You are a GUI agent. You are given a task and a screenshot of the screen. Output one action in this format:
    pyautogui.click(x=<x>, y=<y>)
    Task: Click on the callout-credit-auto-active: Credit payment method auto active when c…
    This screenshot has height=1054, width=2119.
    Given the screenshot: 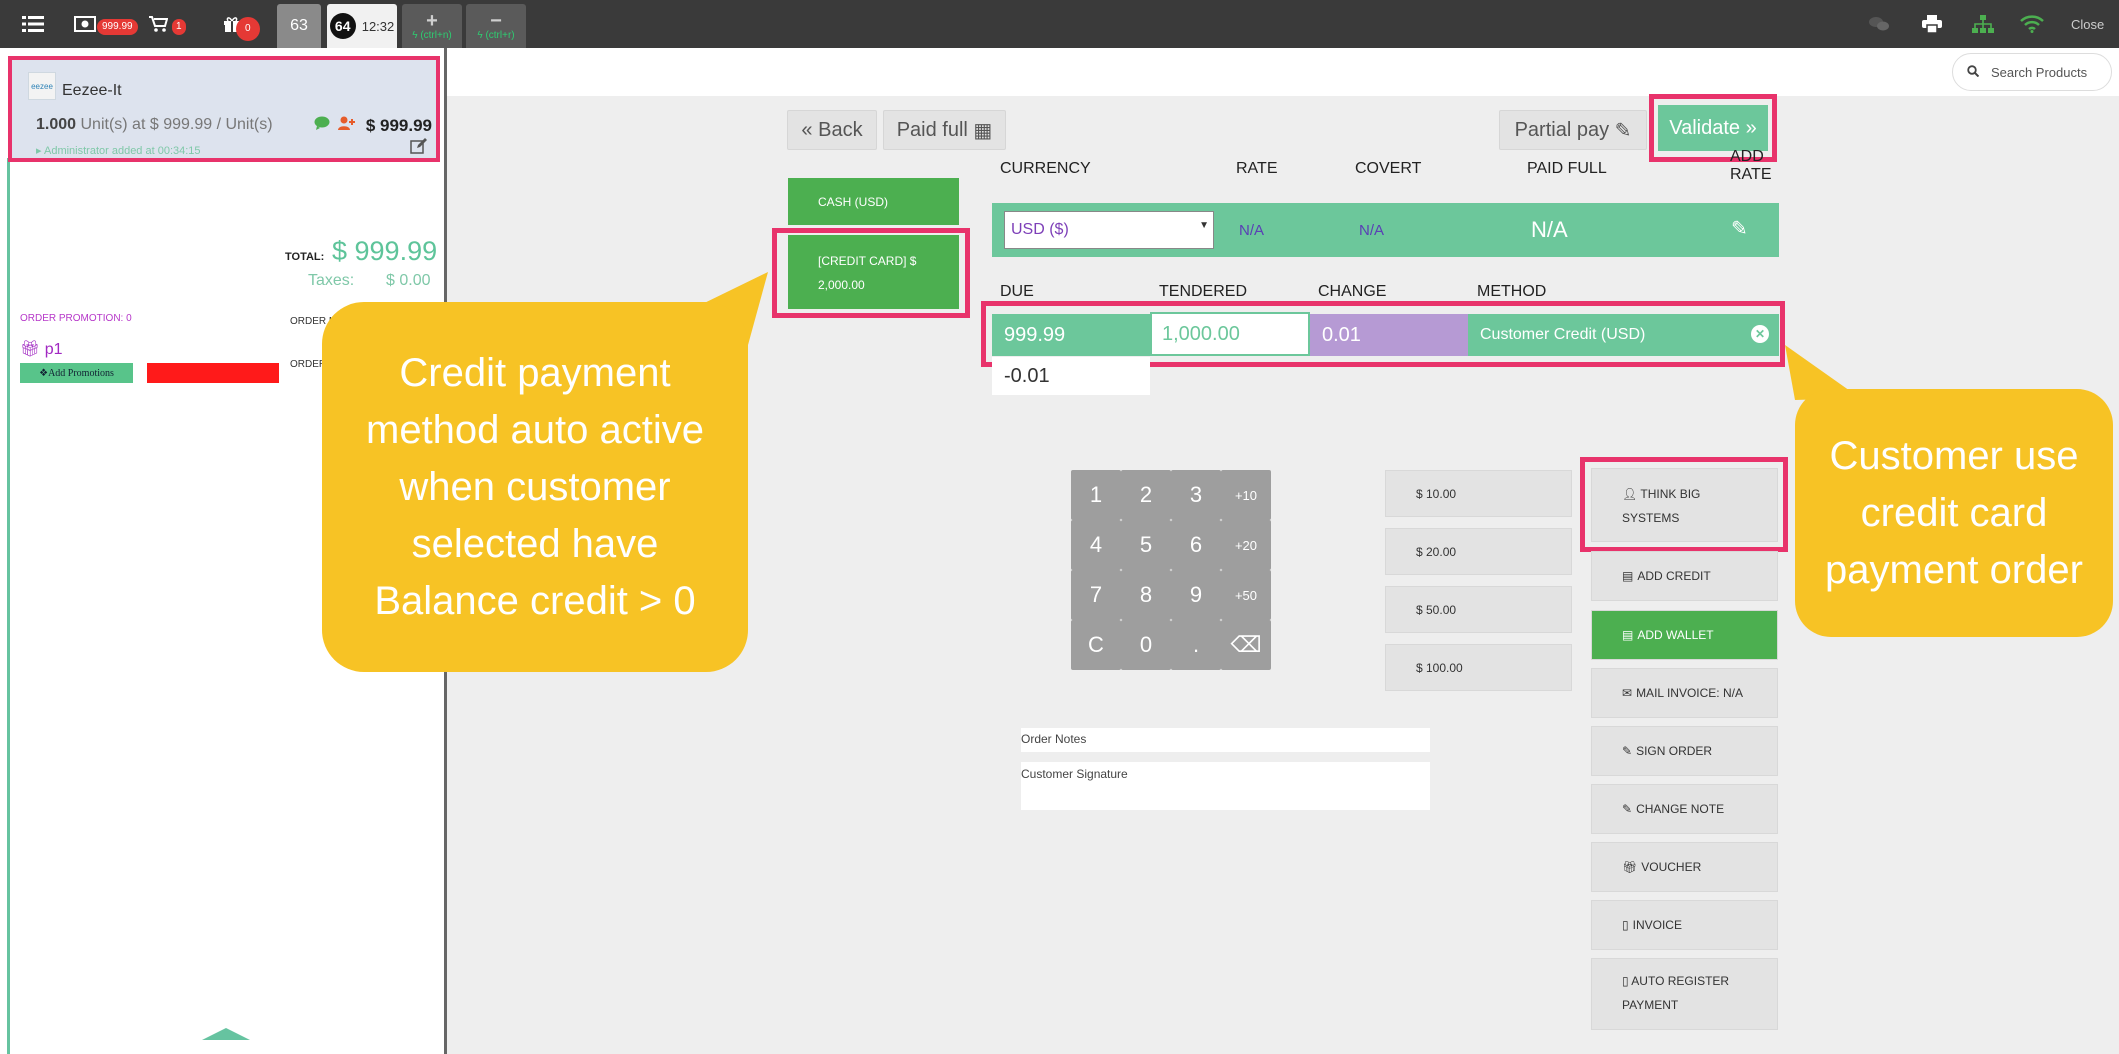 What is the action you would take?
    pyautogui.click(x=535, y=487)
    